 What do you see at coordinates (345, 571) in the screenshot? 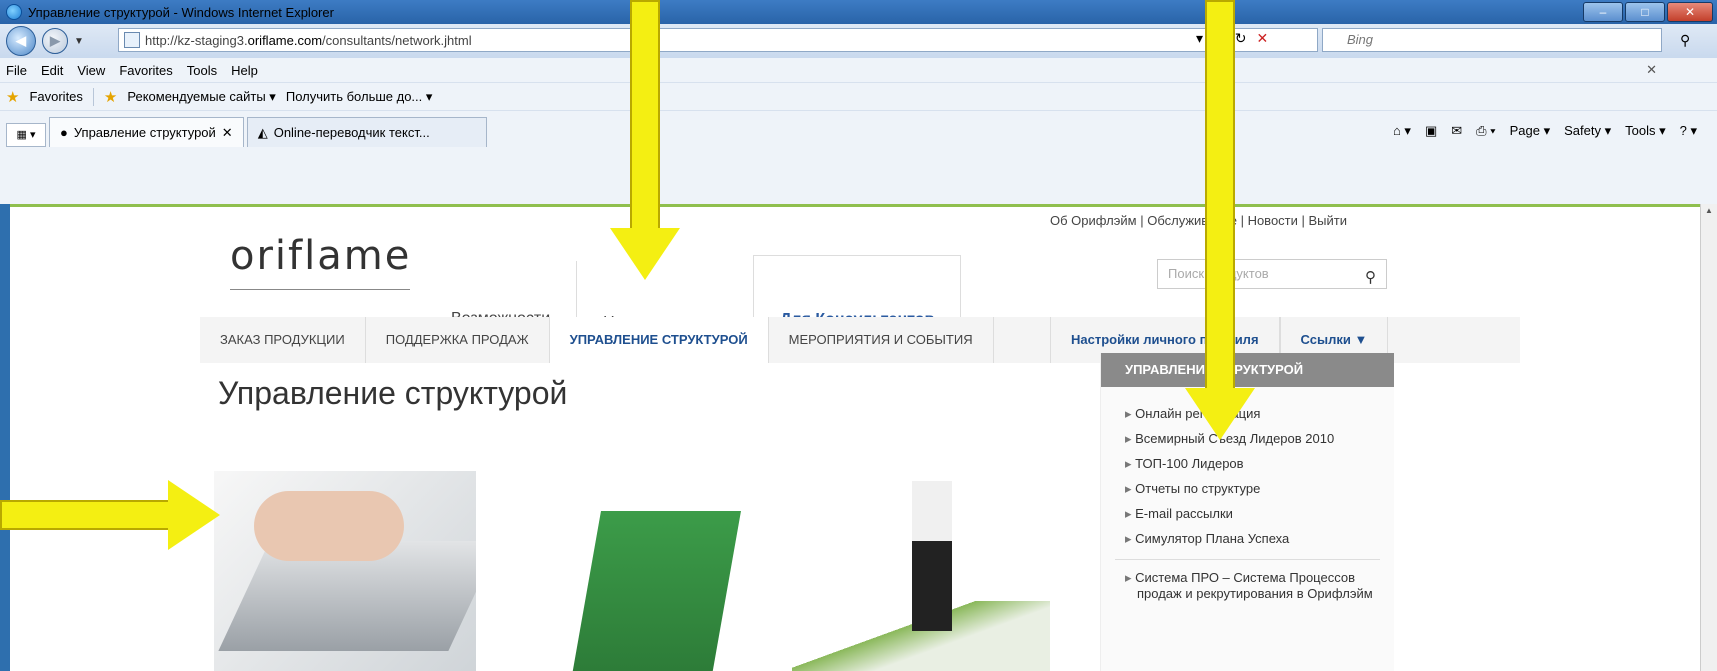
I see `laptop-image` at bounding box center [345, 571].